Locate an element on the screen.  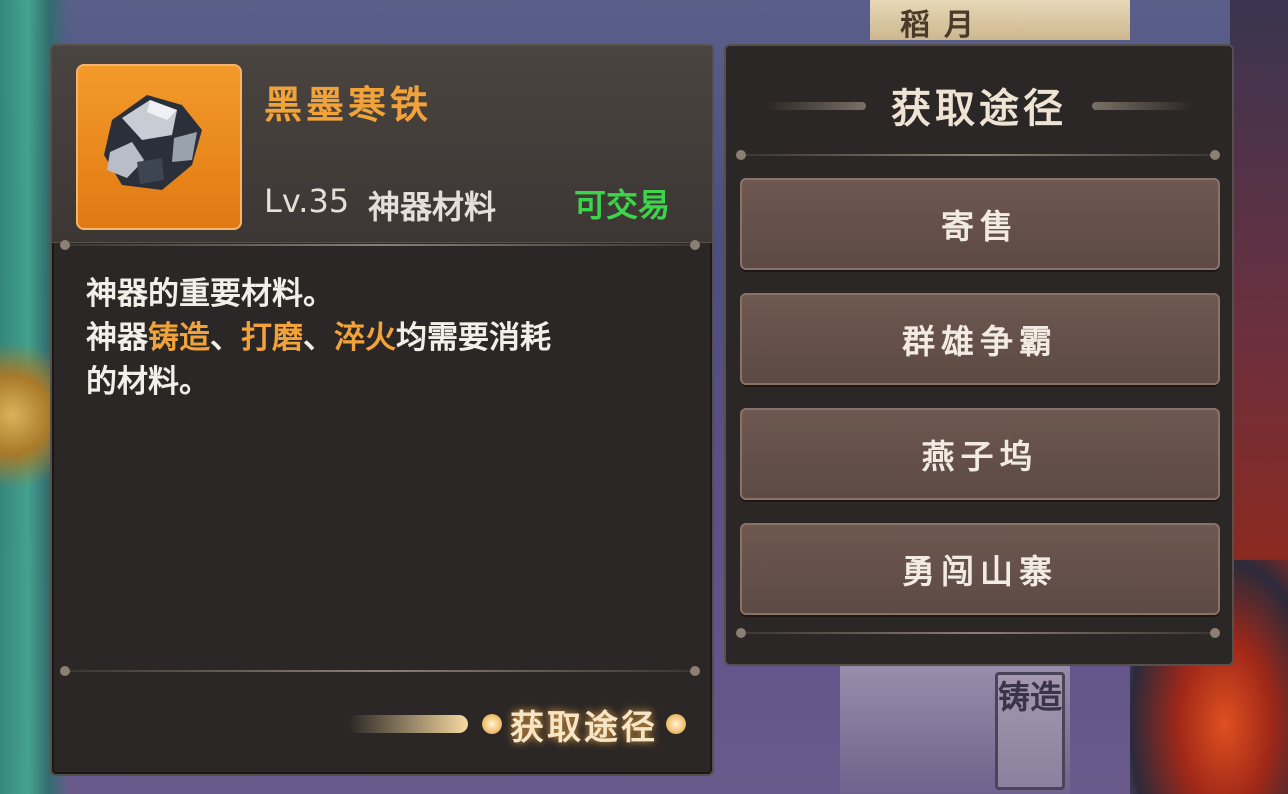
description-line-2: 神器铸造、打磨、淬火均需要消耗 is located at coordinates (386, 338).